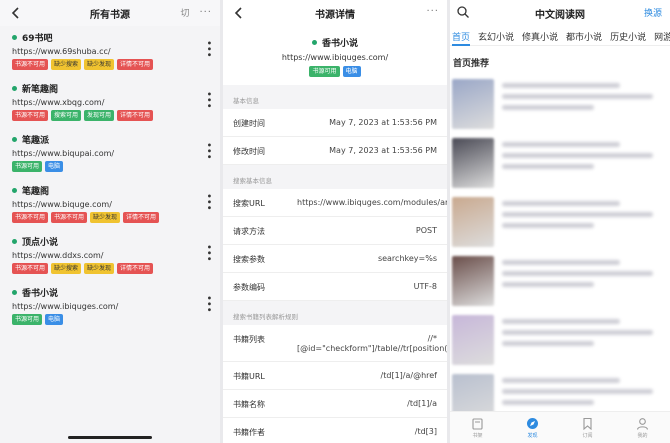  I want to click on tab-category: 都市小说, so click(584, 37).